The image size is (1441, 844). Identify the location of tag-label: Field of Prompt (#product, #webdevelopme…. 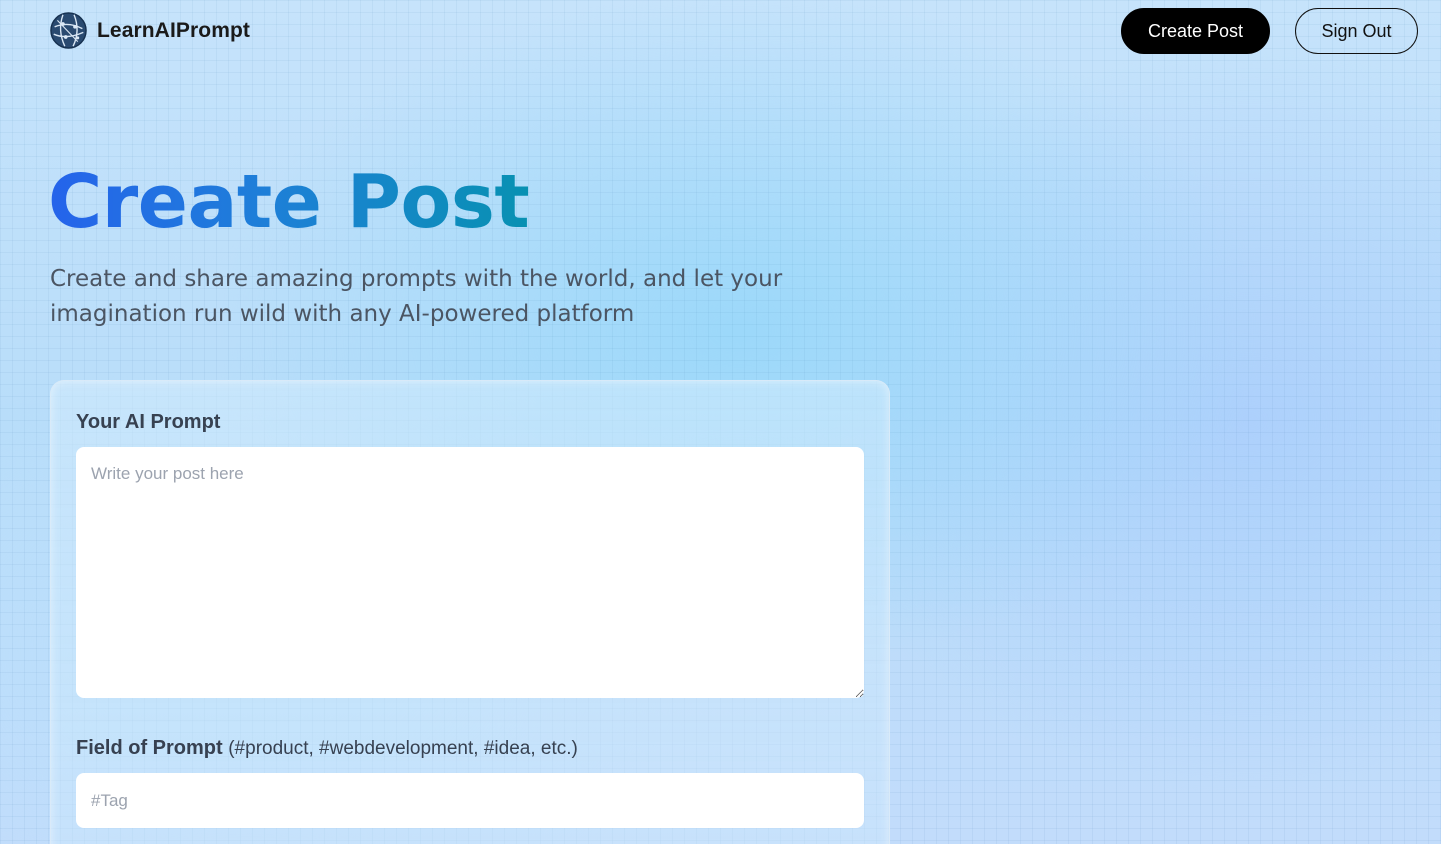
(327, 748).